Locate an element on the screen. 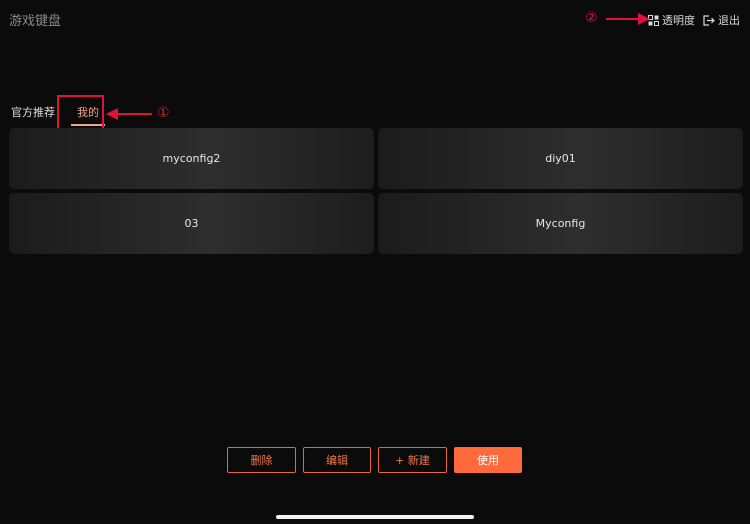 This screenshot has height=524, width=750. exit-button: 退出 is located at coordinates (721, 20).